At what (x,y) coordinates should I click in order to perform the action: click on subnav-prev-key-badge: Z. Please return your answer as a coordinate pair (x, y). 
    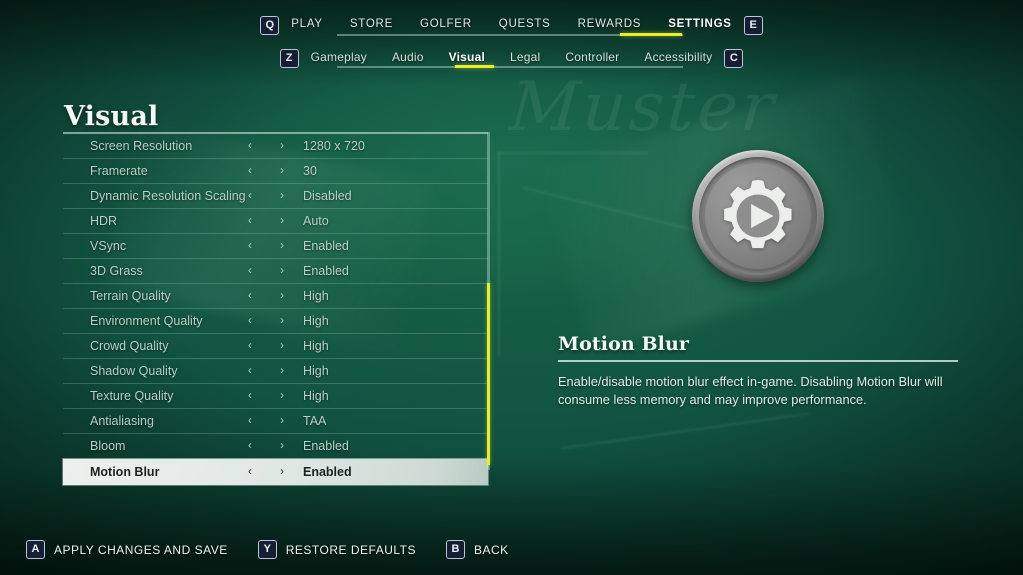
    Looking at the image, I should click on (289, 58).